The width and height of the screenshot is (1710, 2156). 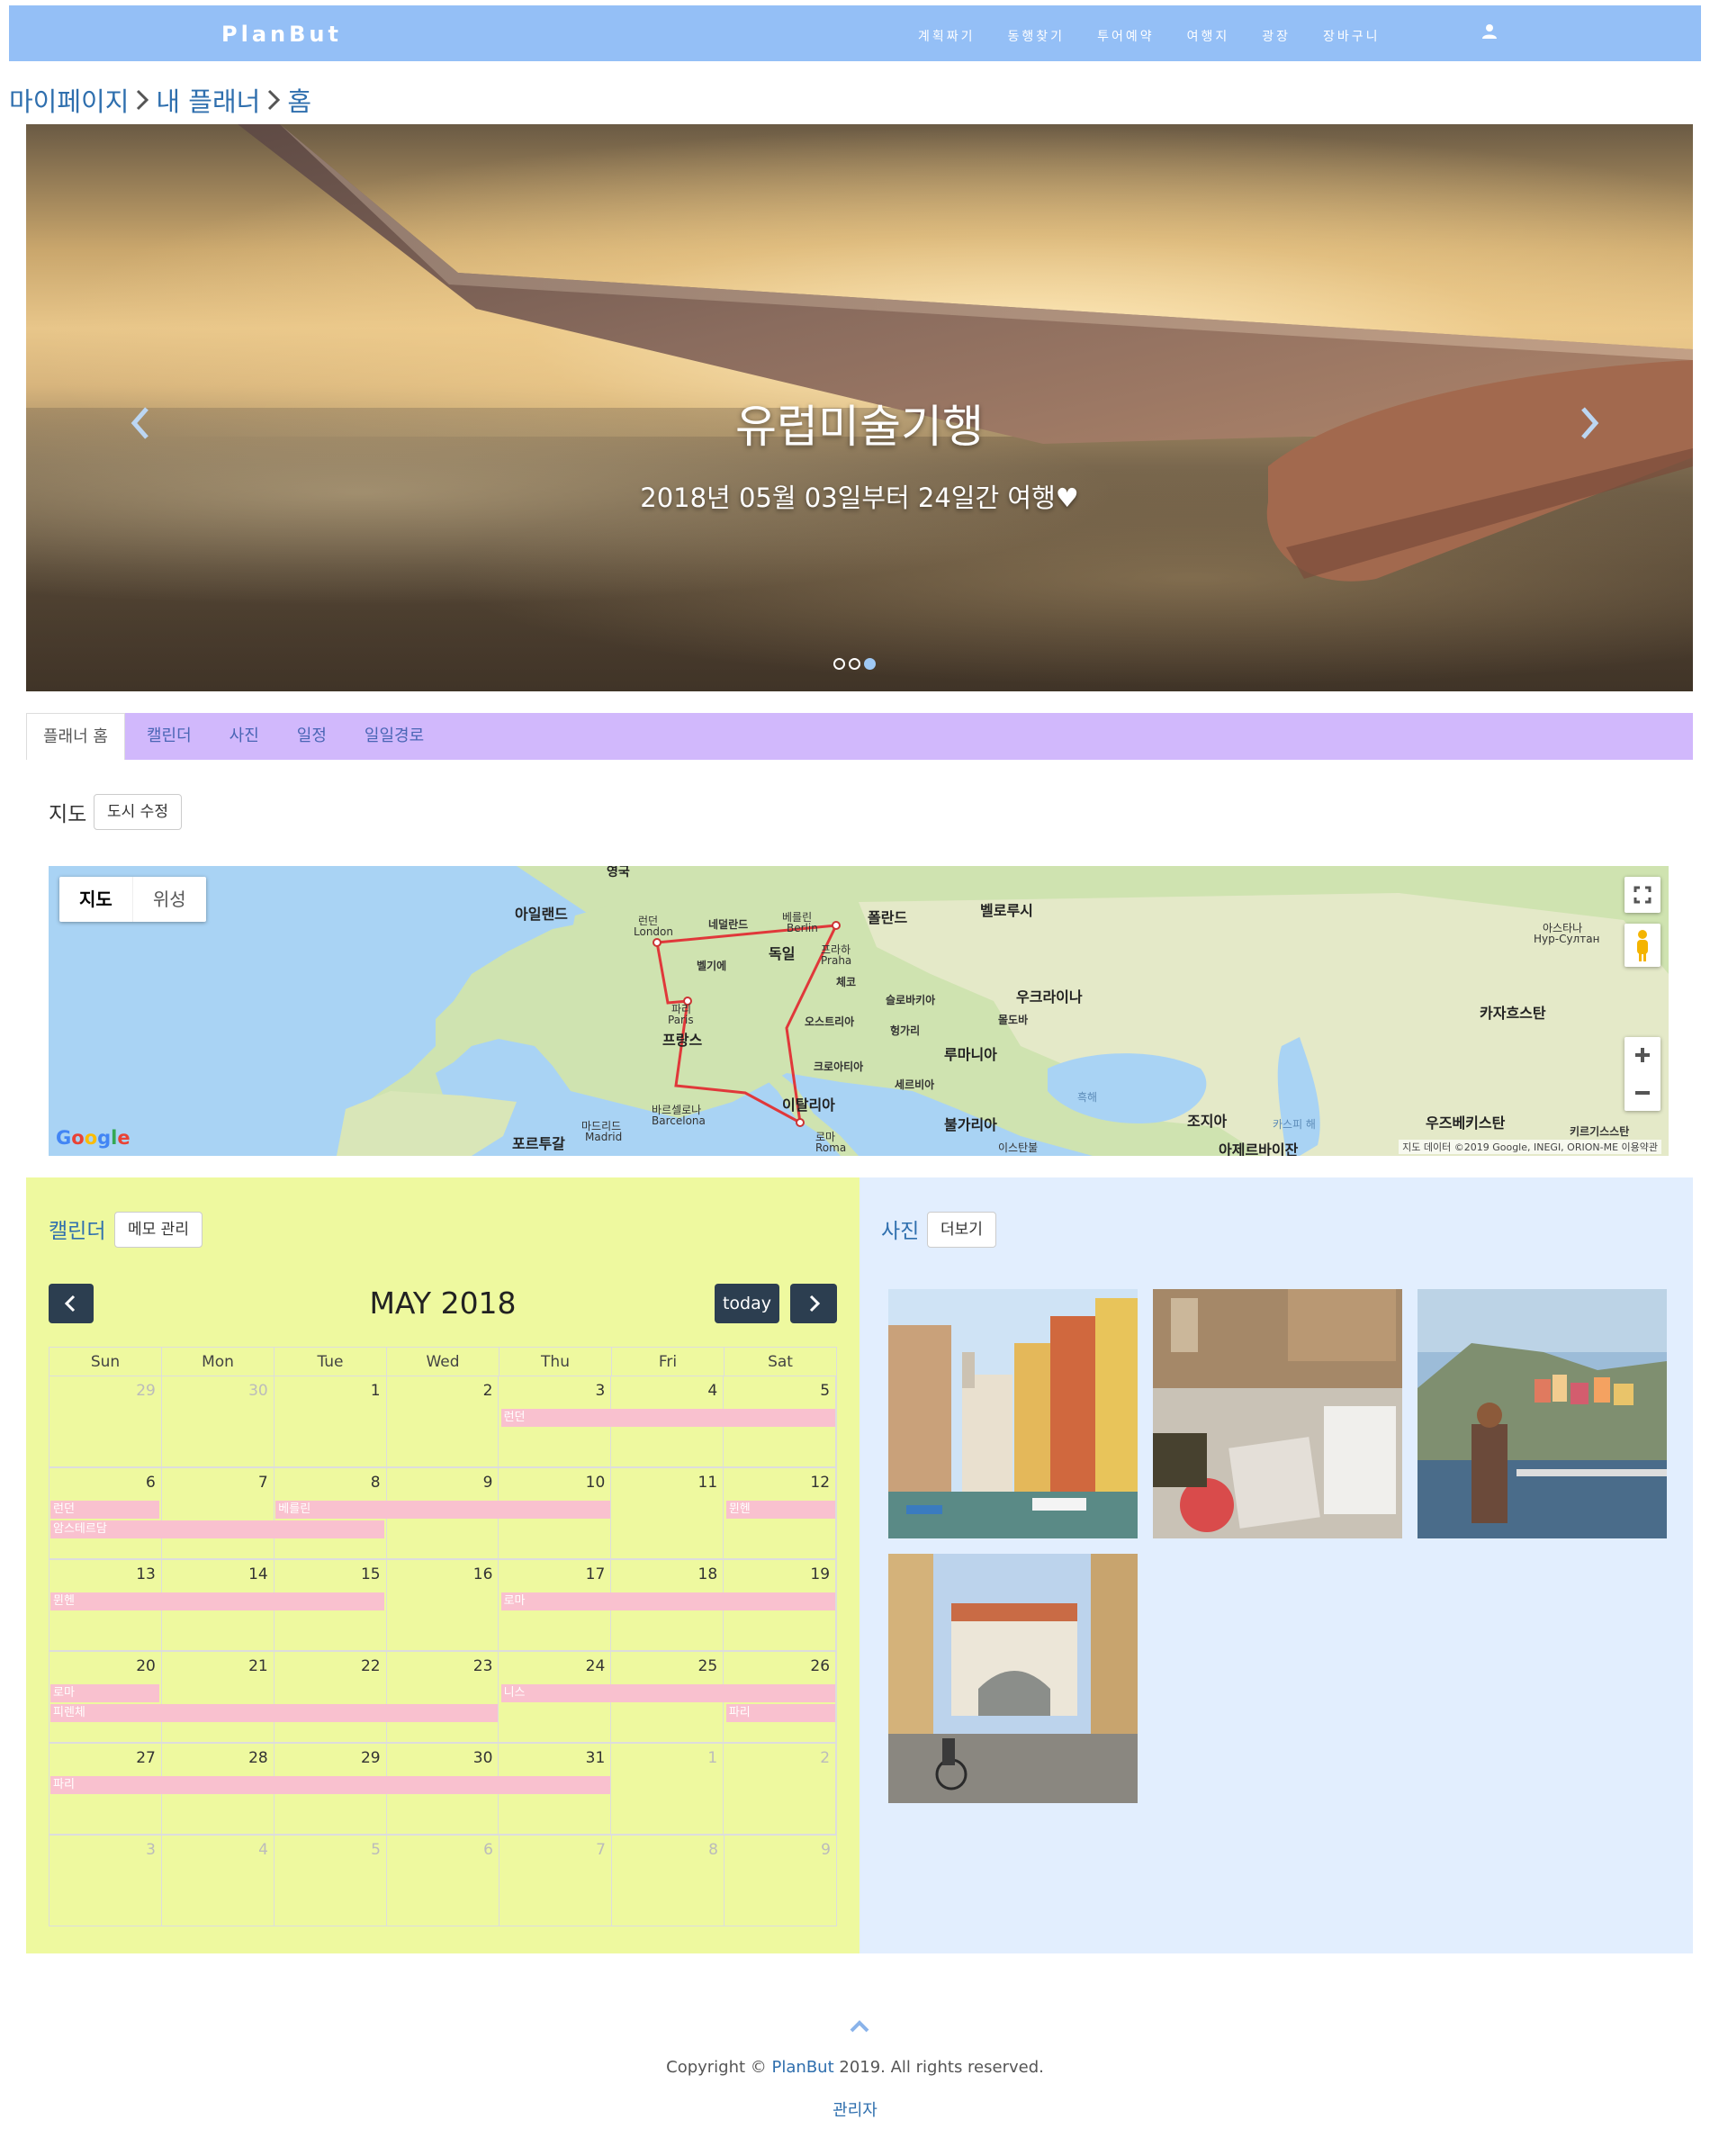 I want to click on calendar-day-number: 19, so click(x=821, y=1574).